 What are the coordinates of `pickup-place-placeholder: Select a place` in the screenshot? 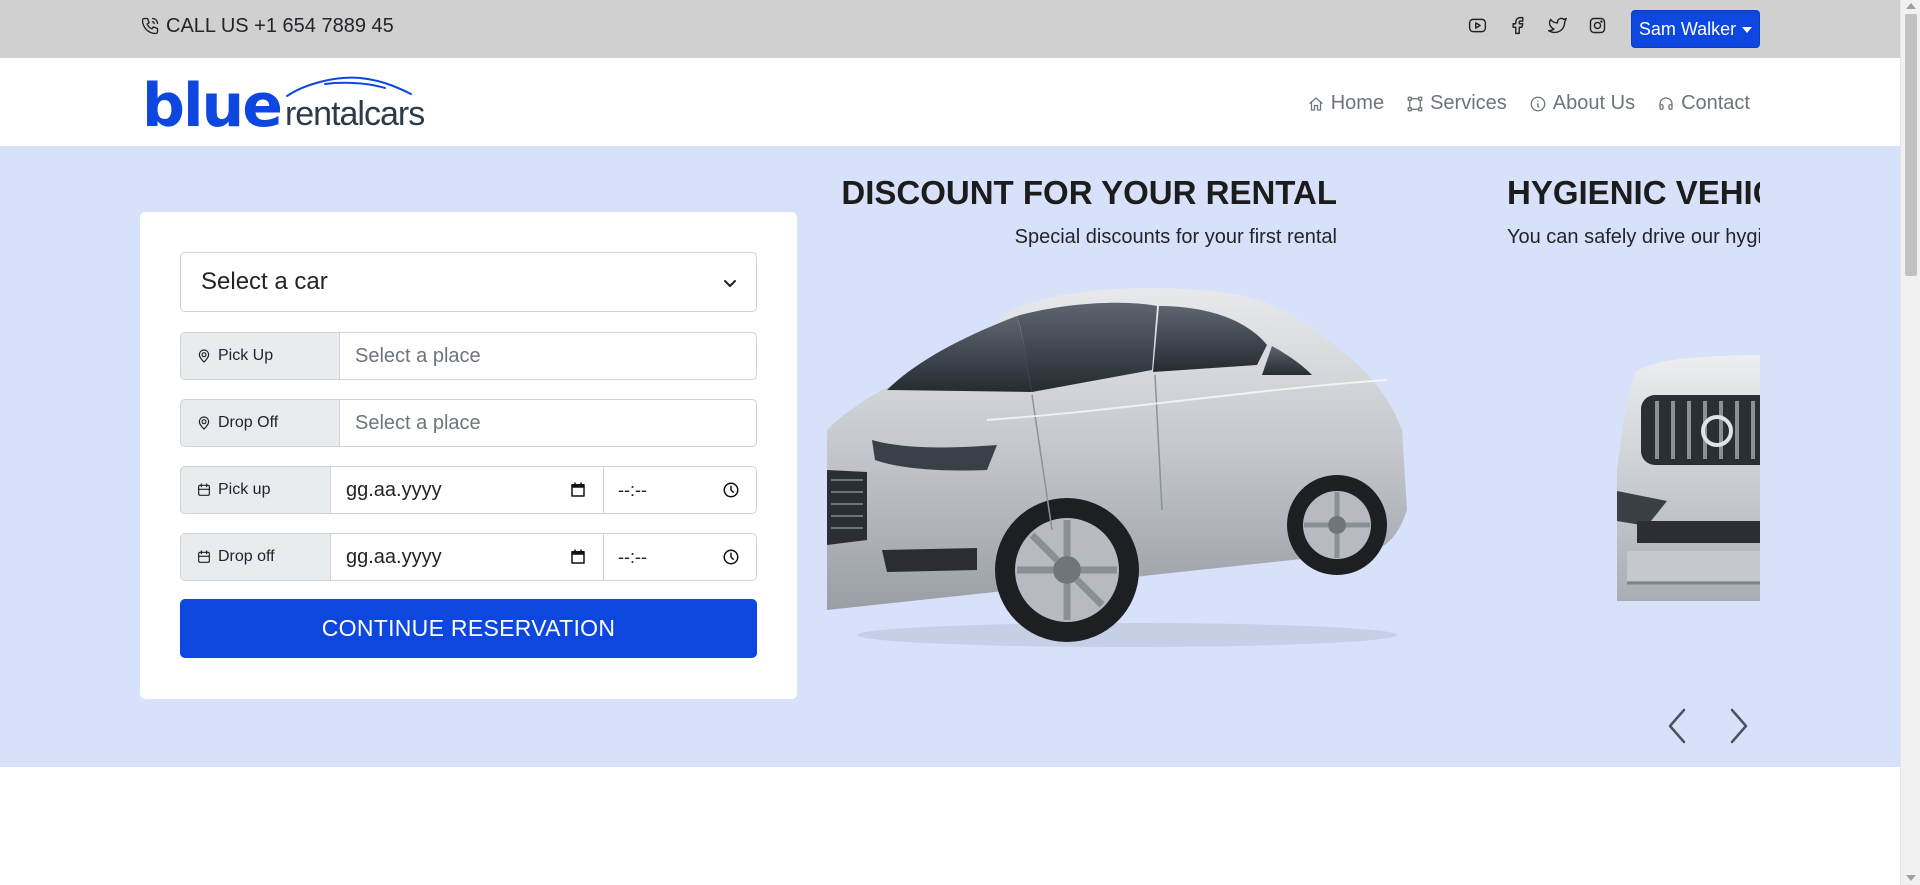 It's located at (418, 355).